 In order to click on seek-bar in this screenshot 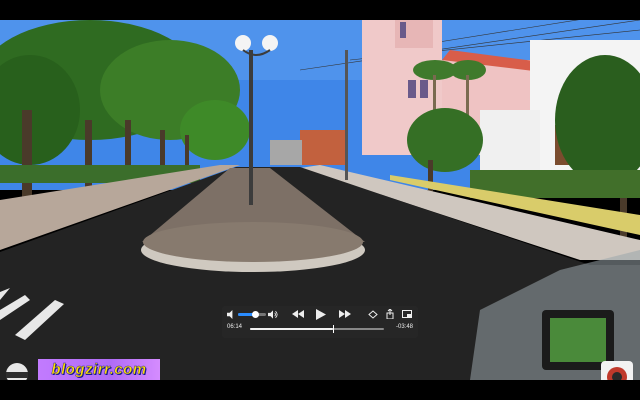, I will do `click(317, 329)`.